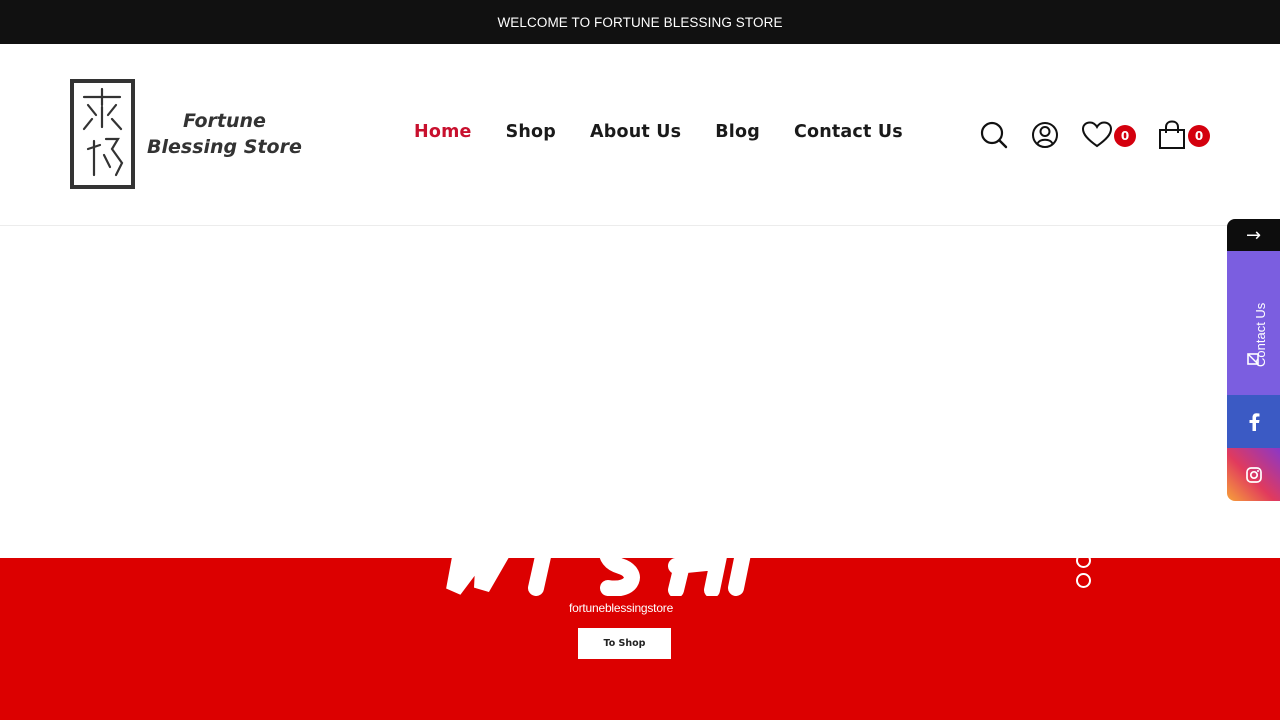  I want to click on instagram-icon, so click(1253, 474).